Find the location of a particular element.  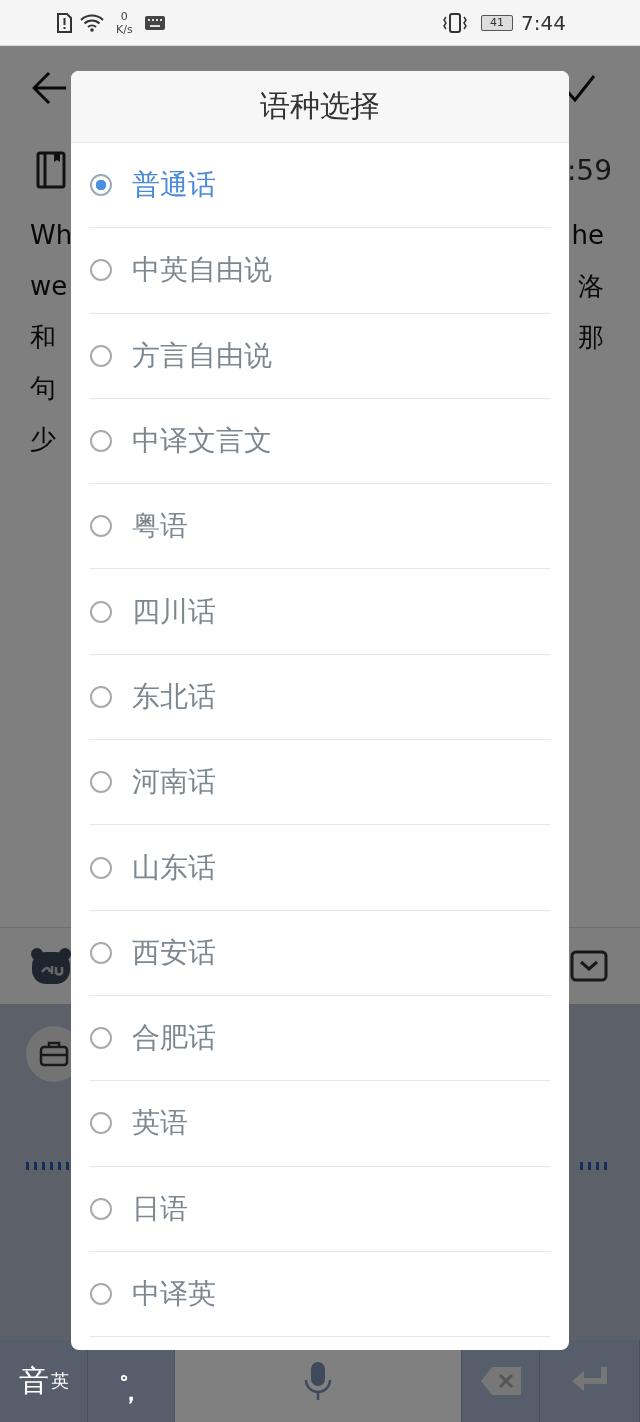

language-option: 中英自由说 is located at coordinates (320, 271).